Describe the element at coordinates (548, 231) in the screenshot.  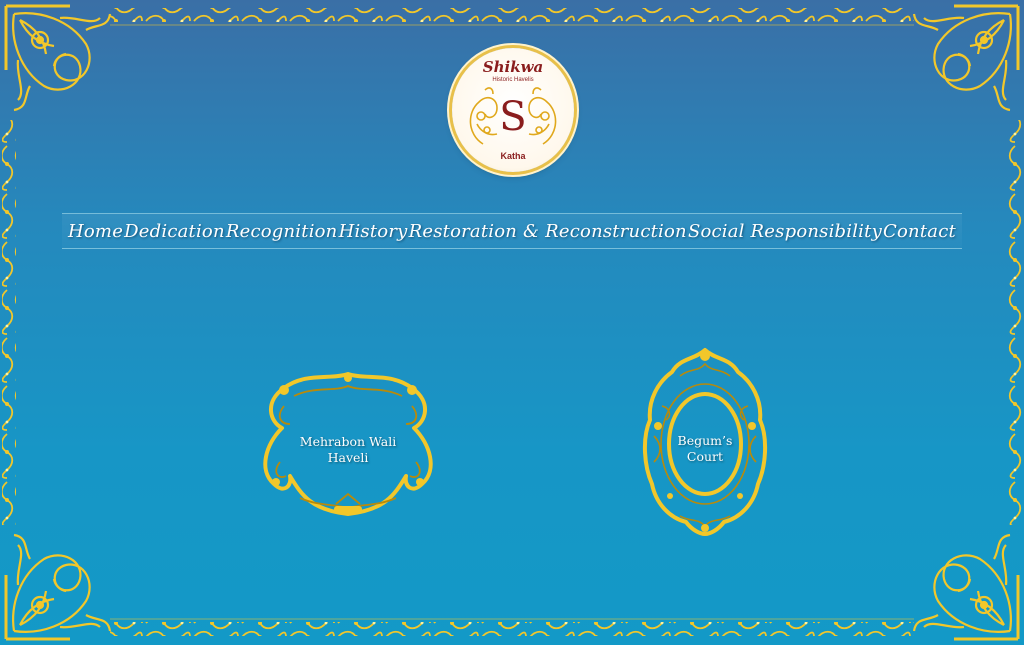
I see `nav-restoration: Restoration & Reconstruction` at that location.